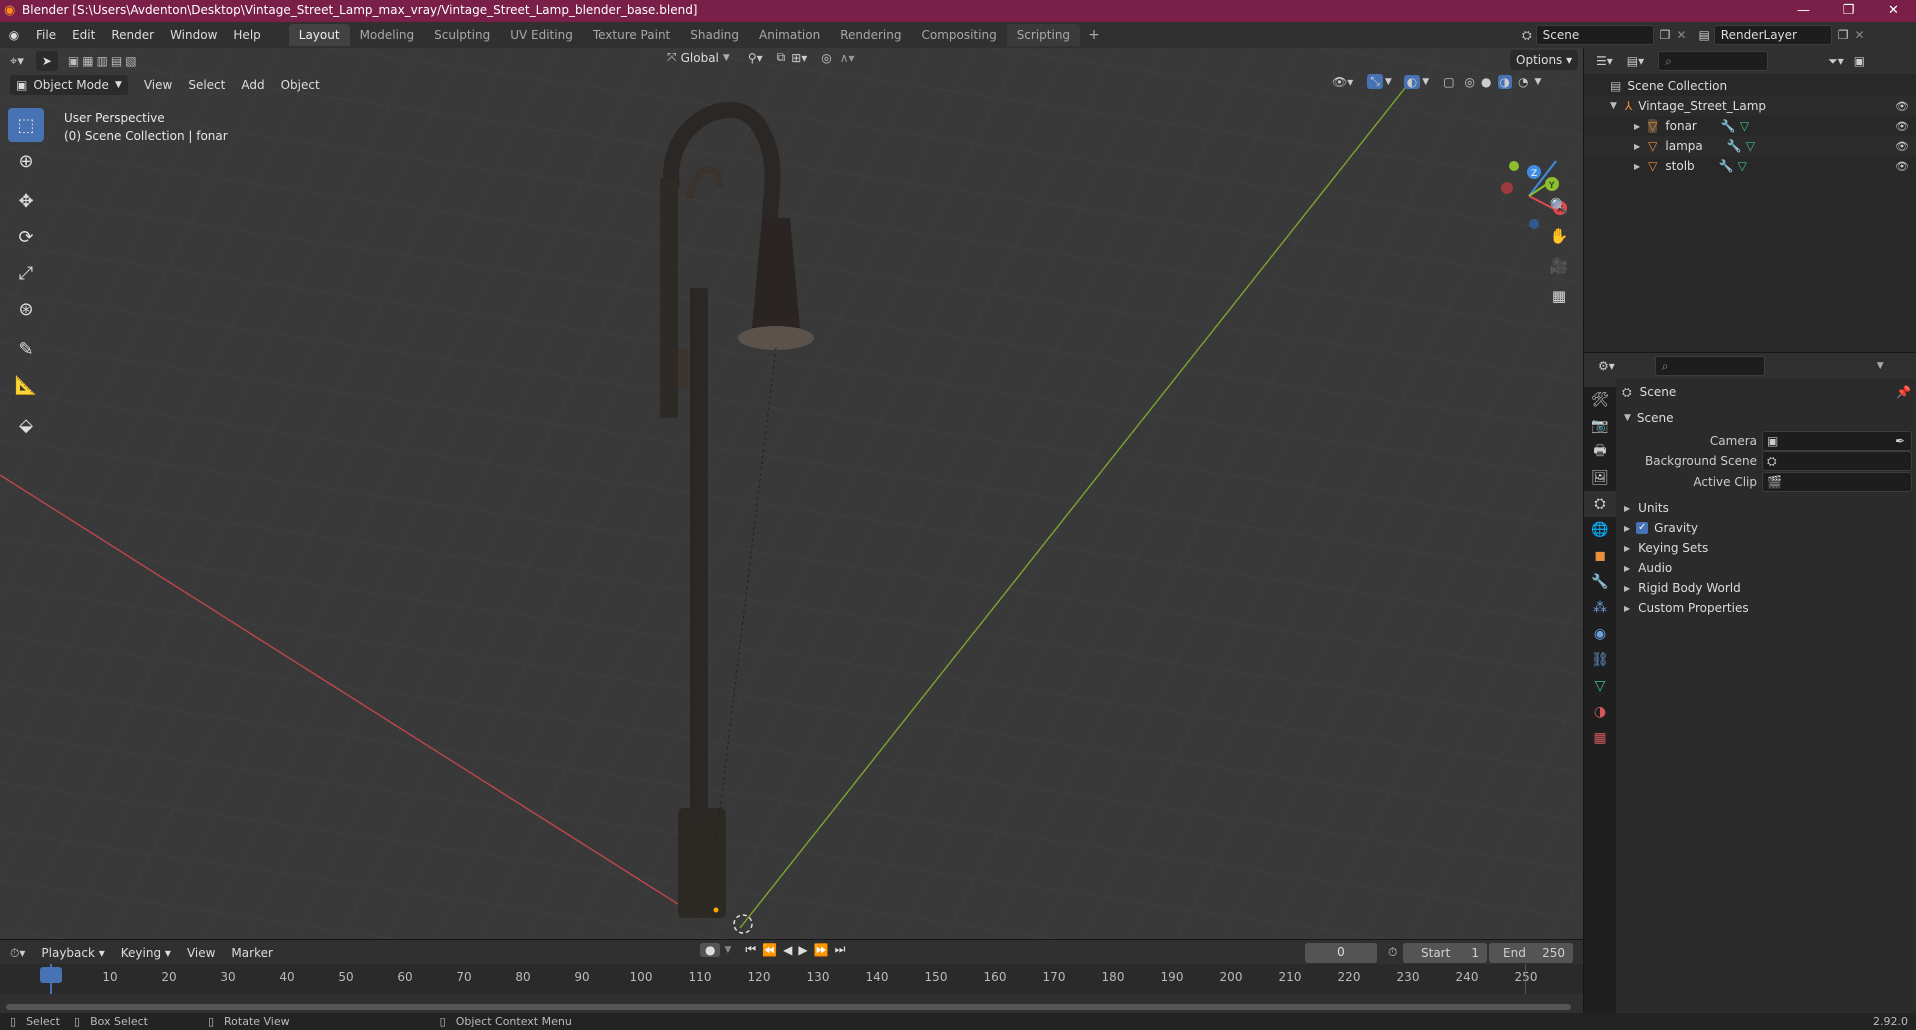 The image size is (1916, 1030). I want to click on scene-section-header: ▼ Scene, so click(1766, 418).